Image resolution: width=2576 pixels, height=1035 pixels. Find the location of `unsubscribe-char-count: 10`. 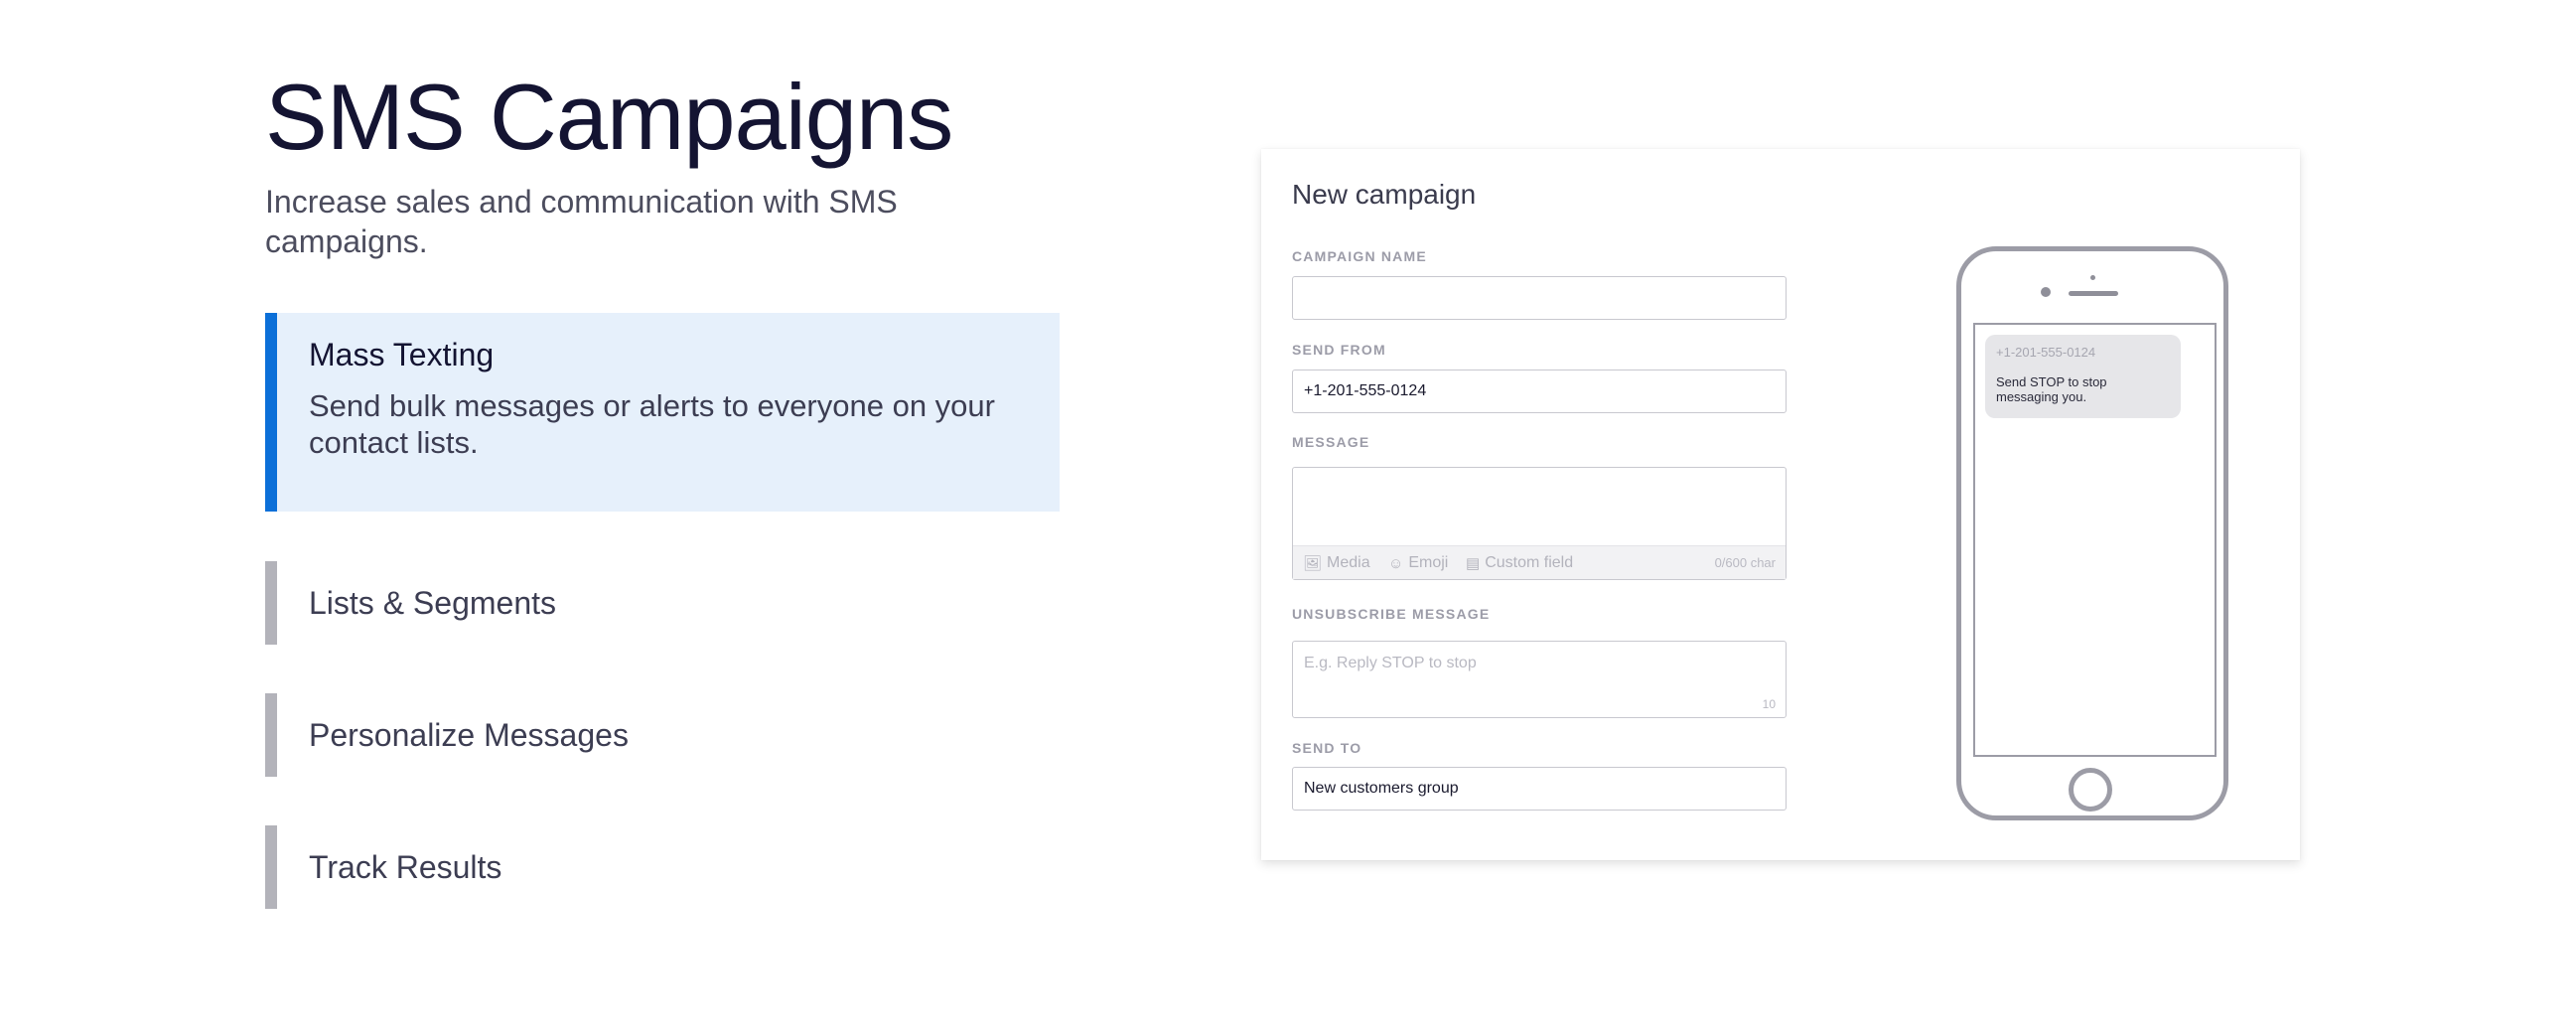

unsubscribe-char-count: 10 is located at coordinates (1769, 704).